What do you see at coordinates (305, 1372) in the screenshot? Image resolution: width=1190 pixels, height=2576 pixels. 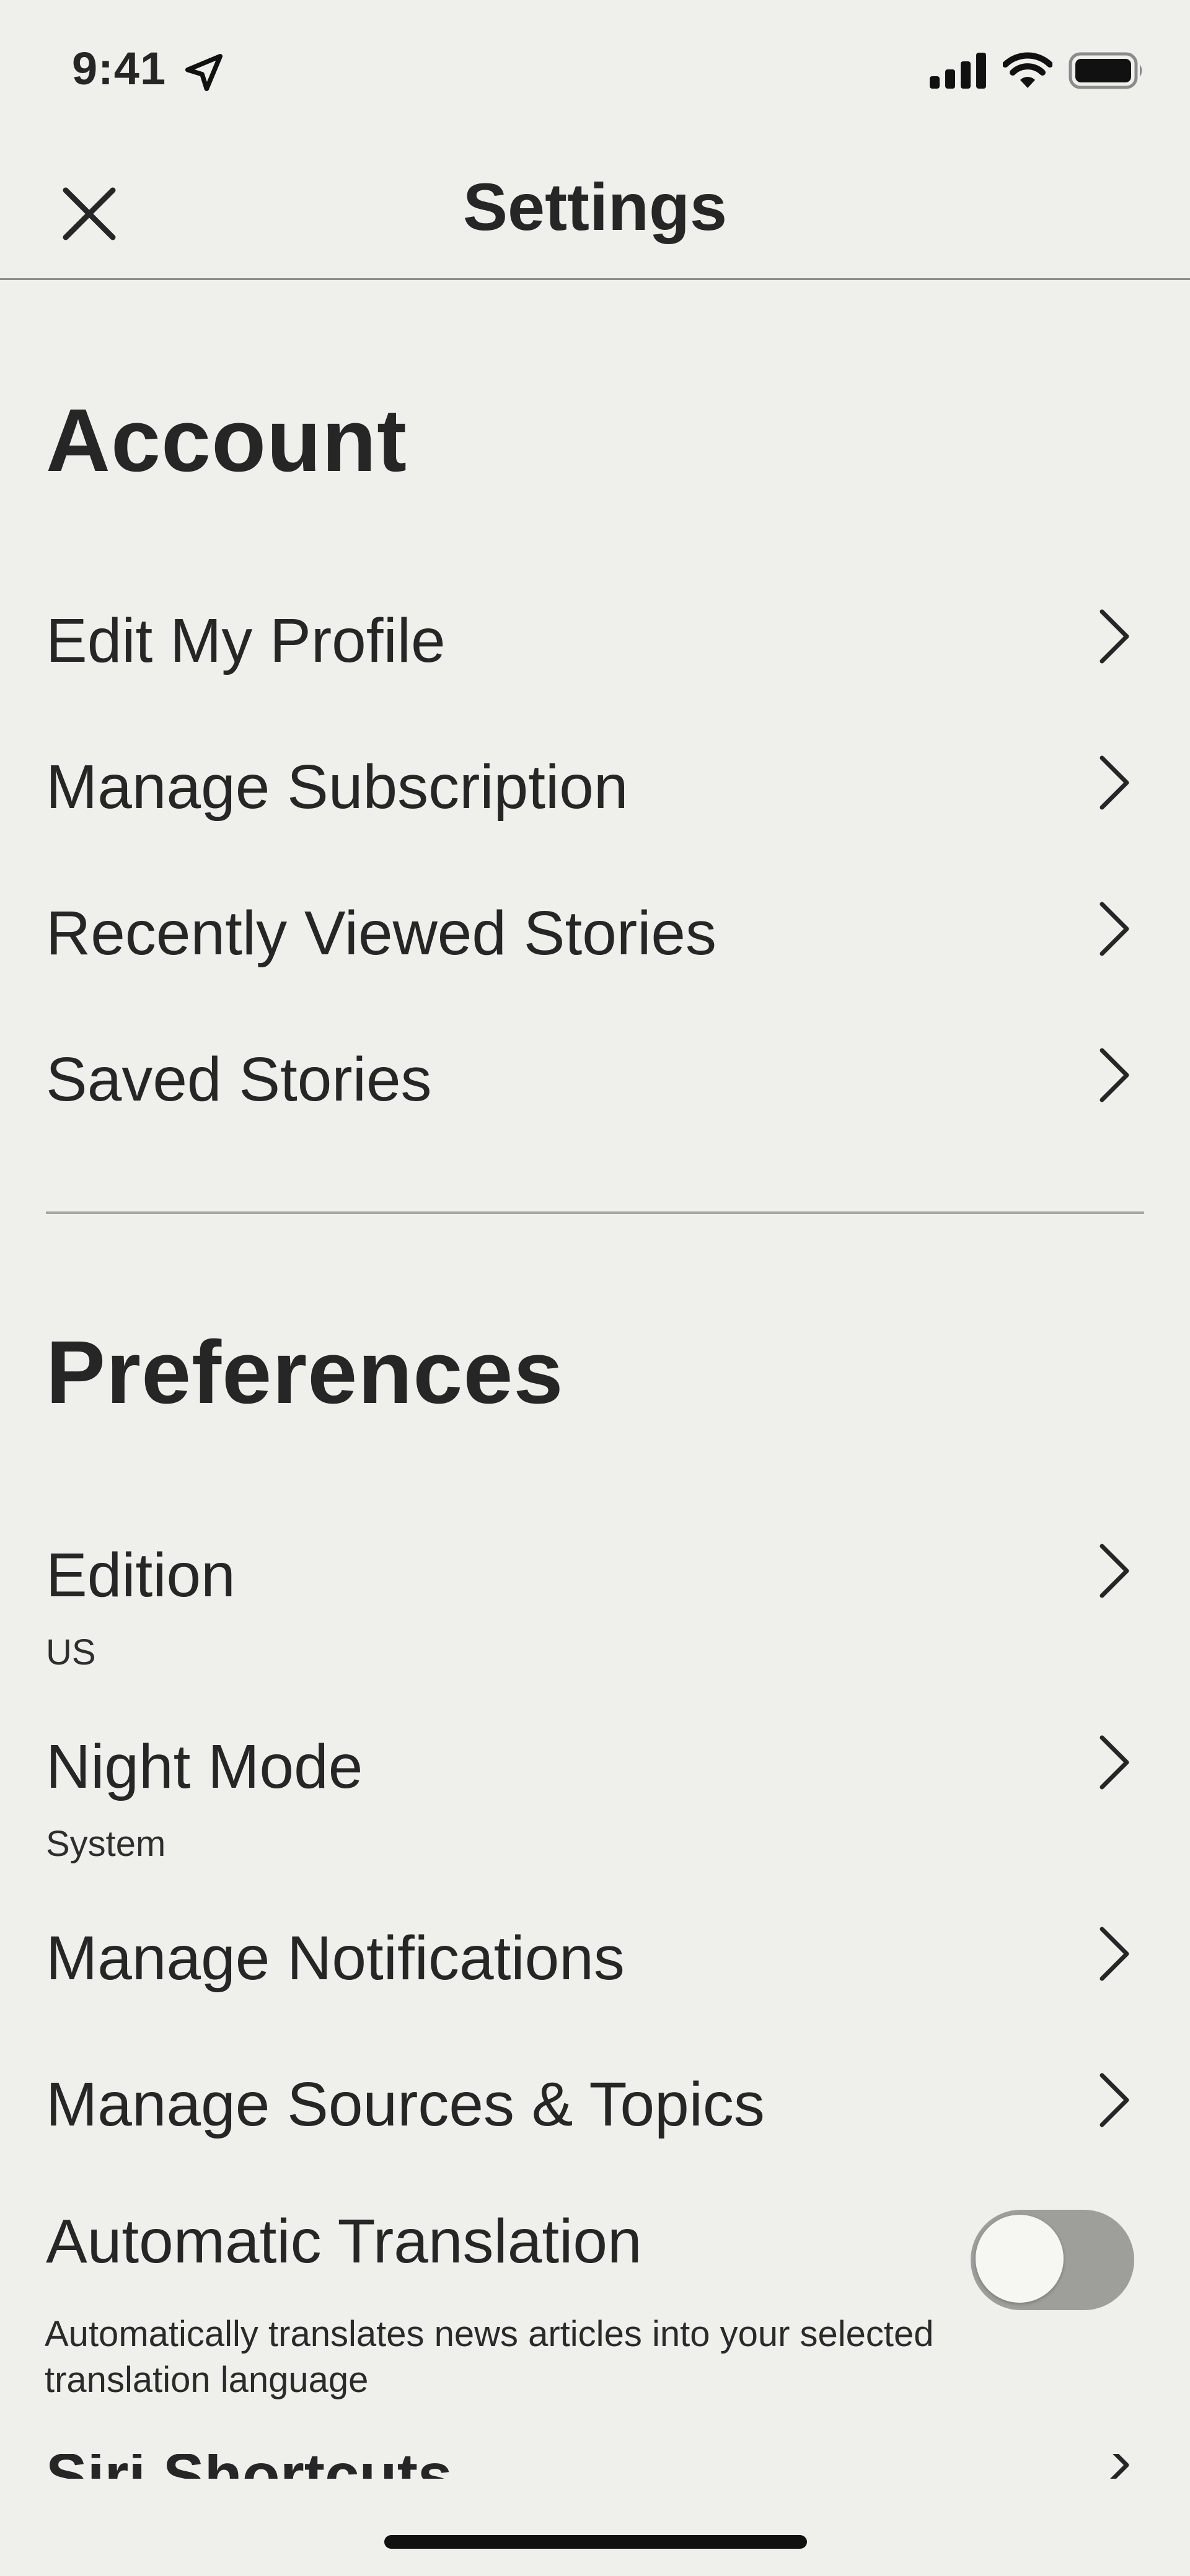 I see `preferences-section-title: Preferences` at bounding box center [305, 1372].